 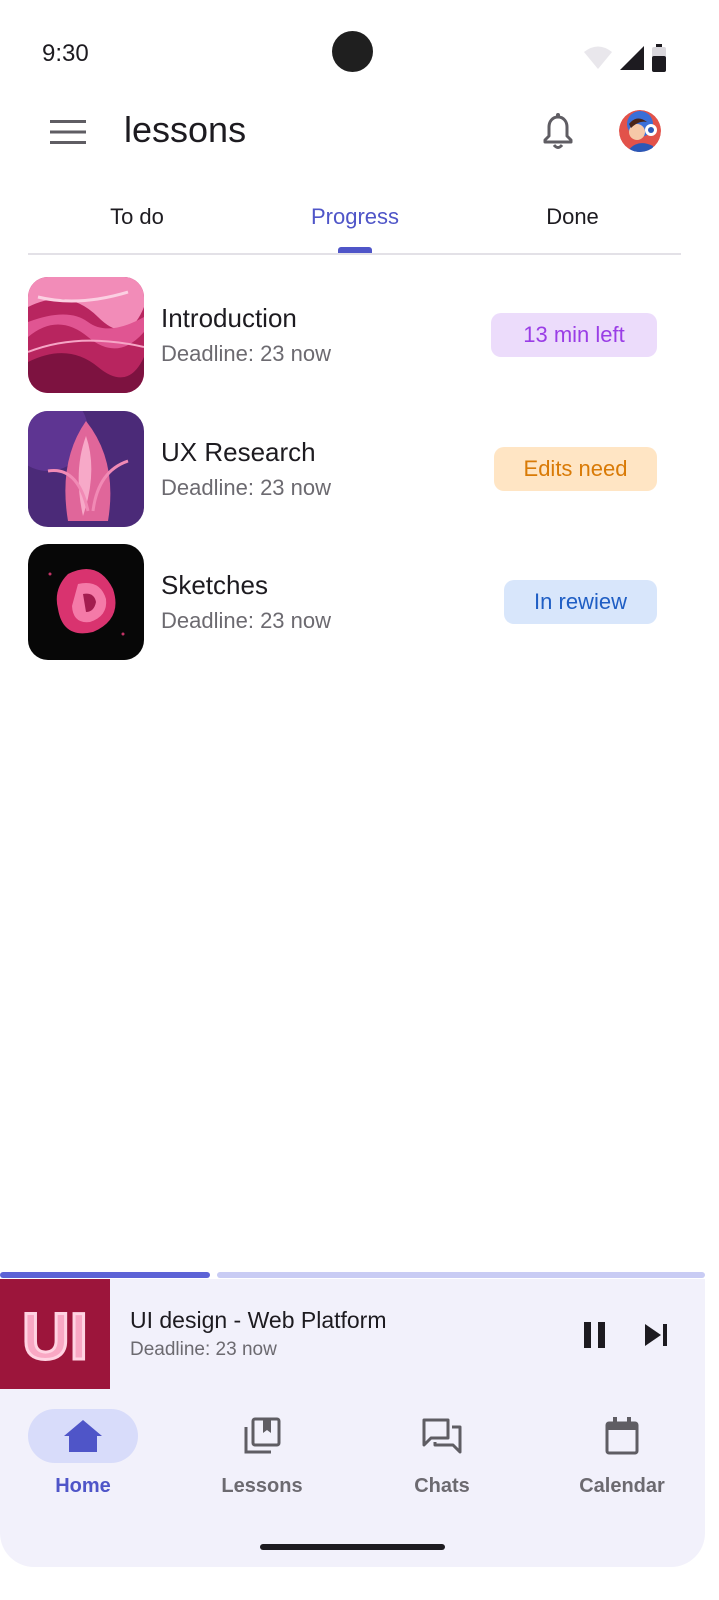 I want to click on notifications-button, so click(x=558, y=131).